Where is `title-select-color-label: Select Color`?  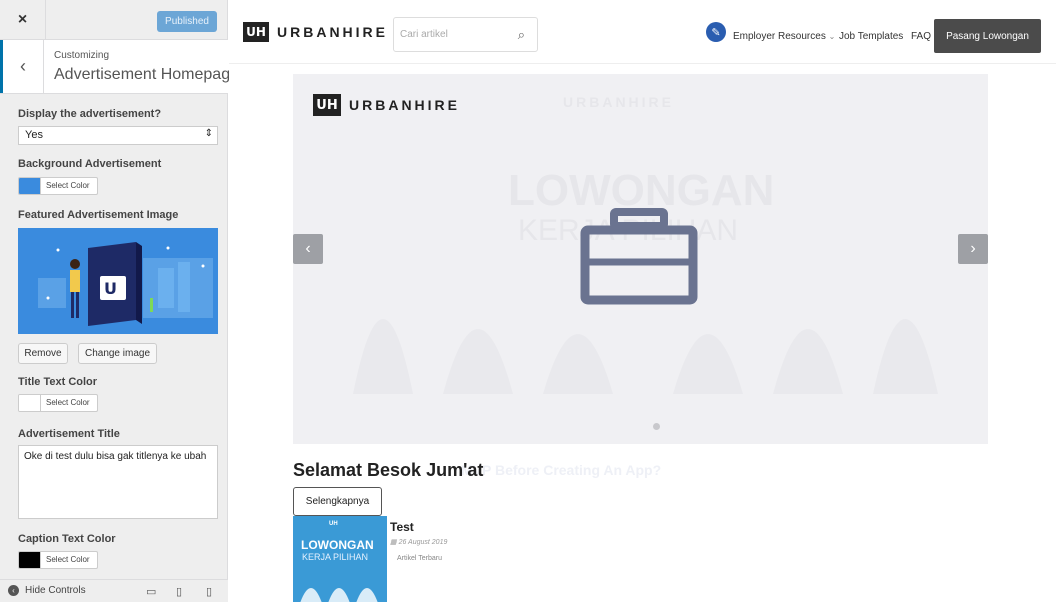 title-select-color-label: Select Color is located at coordinates (68, 402).